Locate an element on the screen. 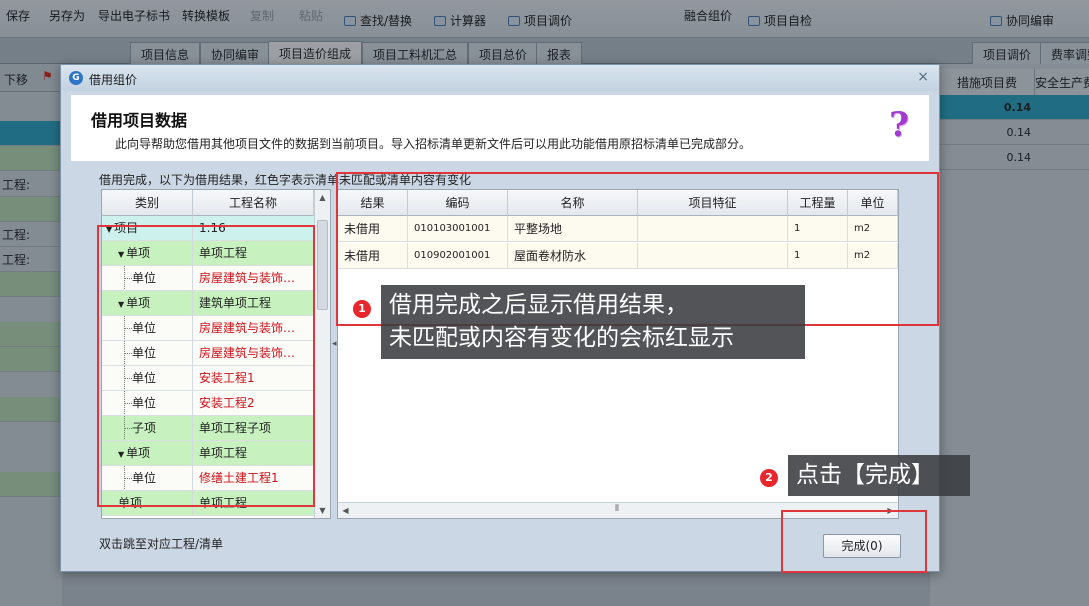 This screenshot has height=606, width=1089. step-badge-1: 1 is located at coordinates (362, 309).